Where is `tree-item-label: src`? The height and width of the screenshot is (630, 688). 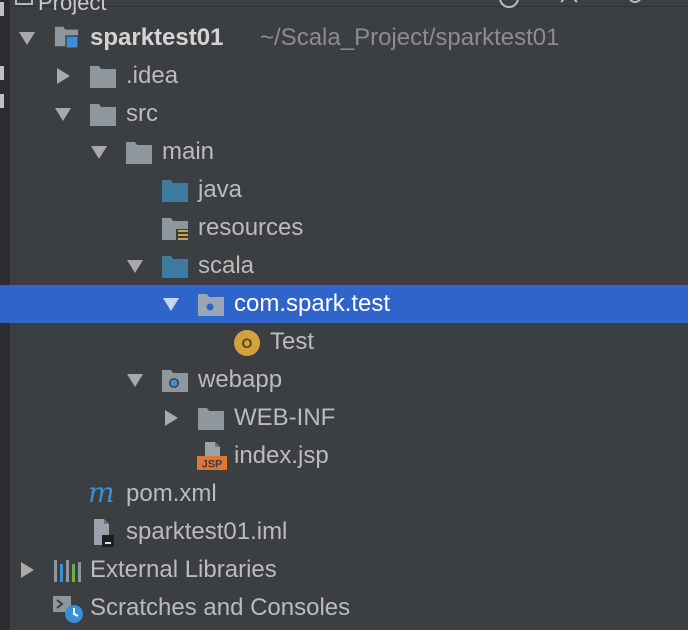 tree-item-label: src is located at coordinates (142, 113).